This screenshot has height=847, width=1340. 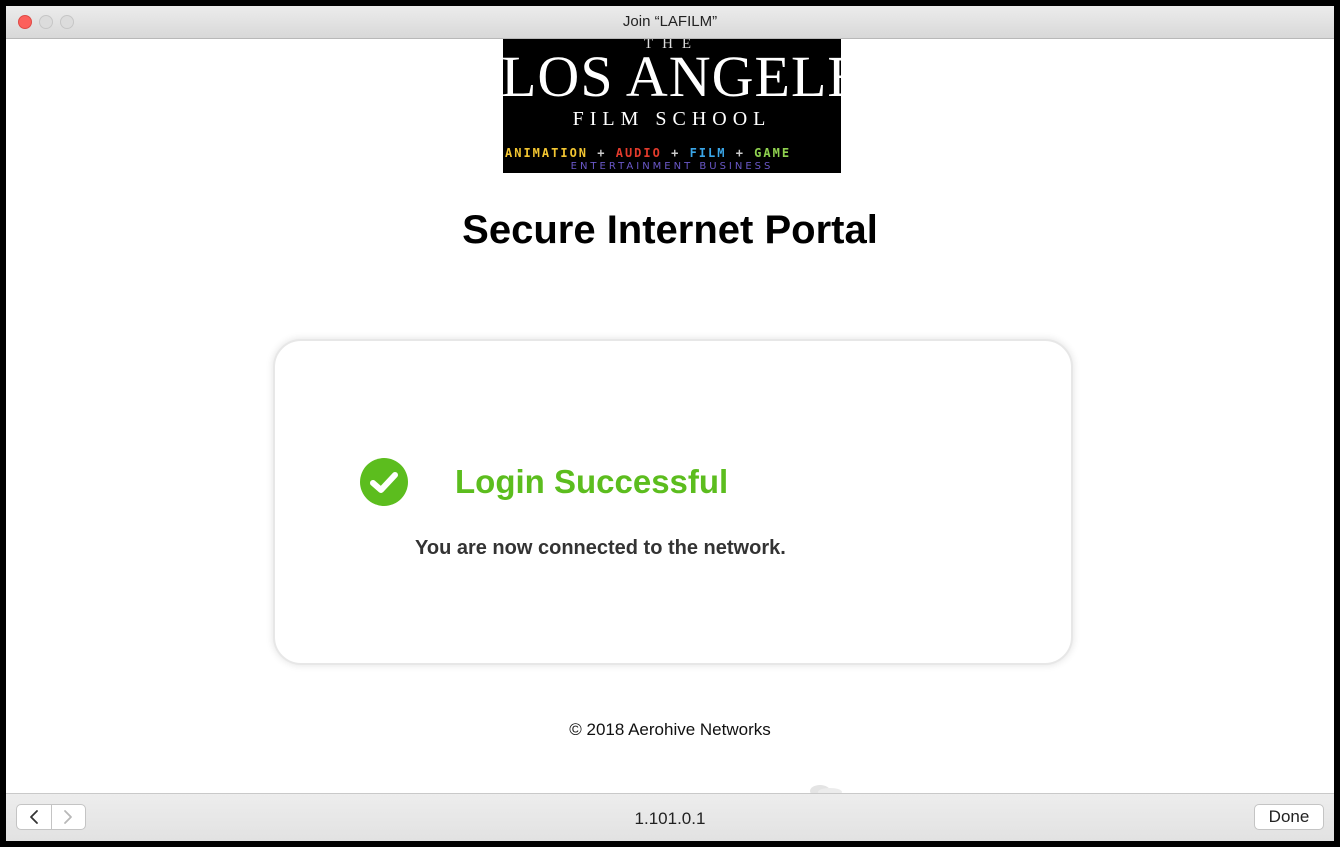 What do you see at coordinates (670, 230) in the screenshot?
I see `page-title: Secure Internet Portal` at bounding box center [670, 230].